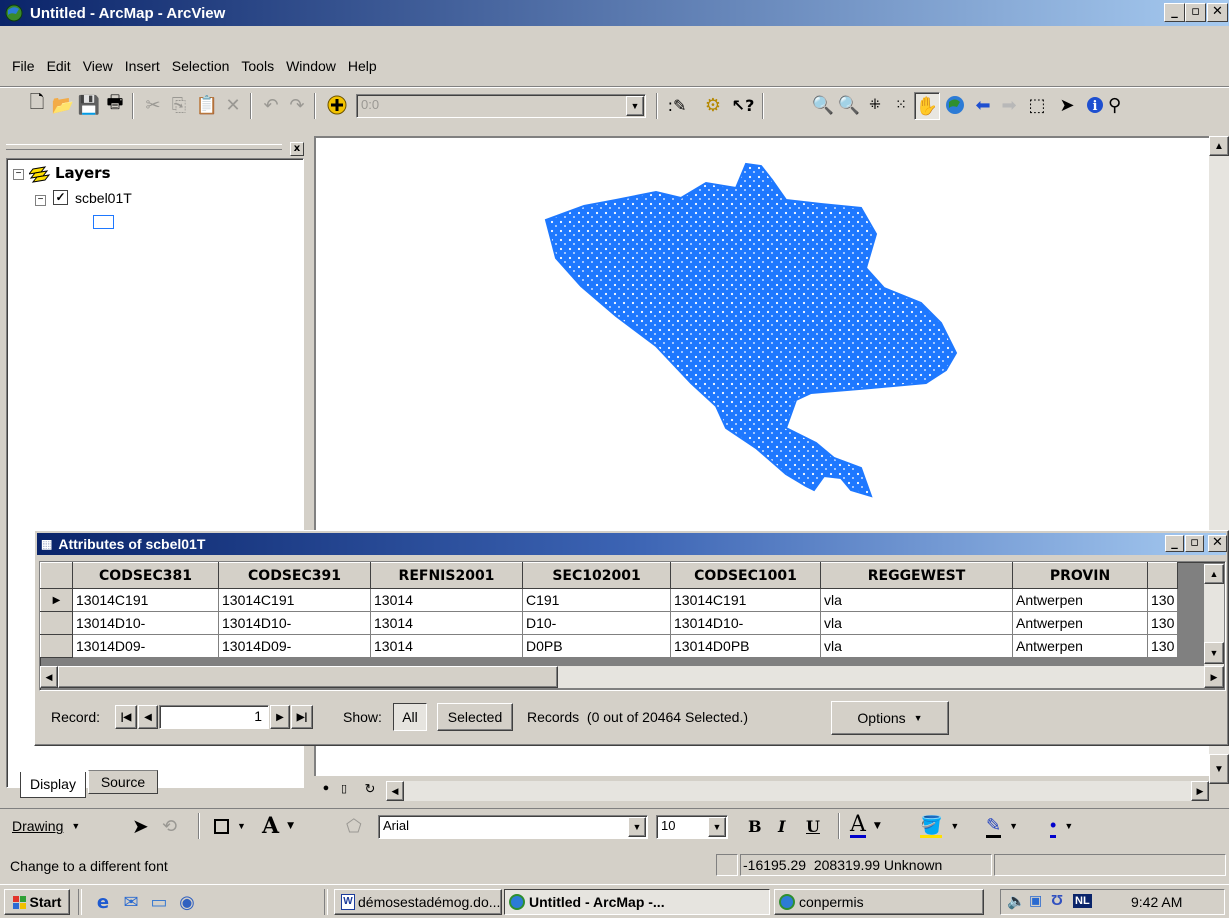 The image size is (1229, 918). What do you see at coordinates (297, 105) in the screenshot?
I see `redo-icon: ↷` at bounding box center [297, 105].